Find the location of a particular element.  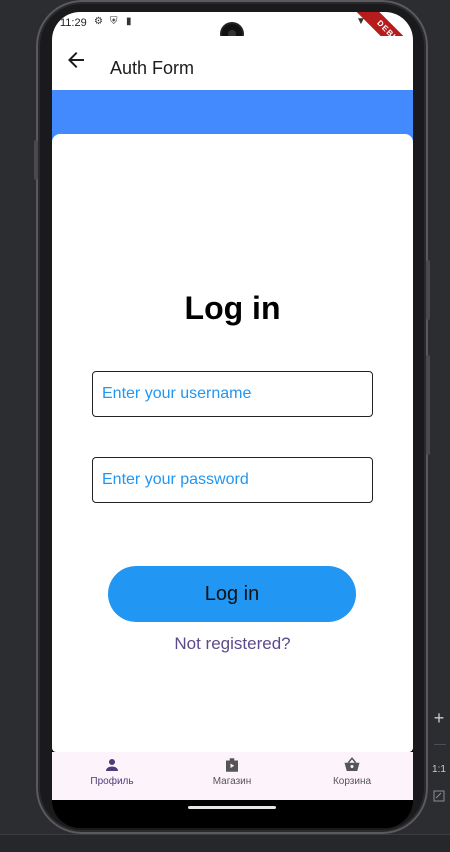

password-input: Enter your password is located at coordinates (232, 480).